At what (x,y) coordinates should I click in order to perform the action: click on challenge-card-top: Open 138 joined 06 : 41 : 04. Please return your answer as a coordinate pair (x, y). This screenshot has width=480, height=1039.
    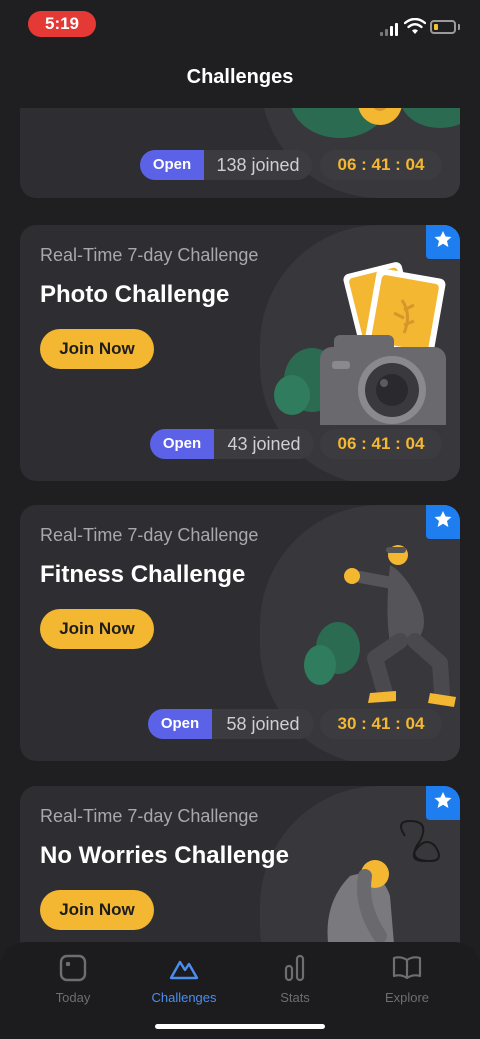
    Looking at the image, I should click on (240, 153).